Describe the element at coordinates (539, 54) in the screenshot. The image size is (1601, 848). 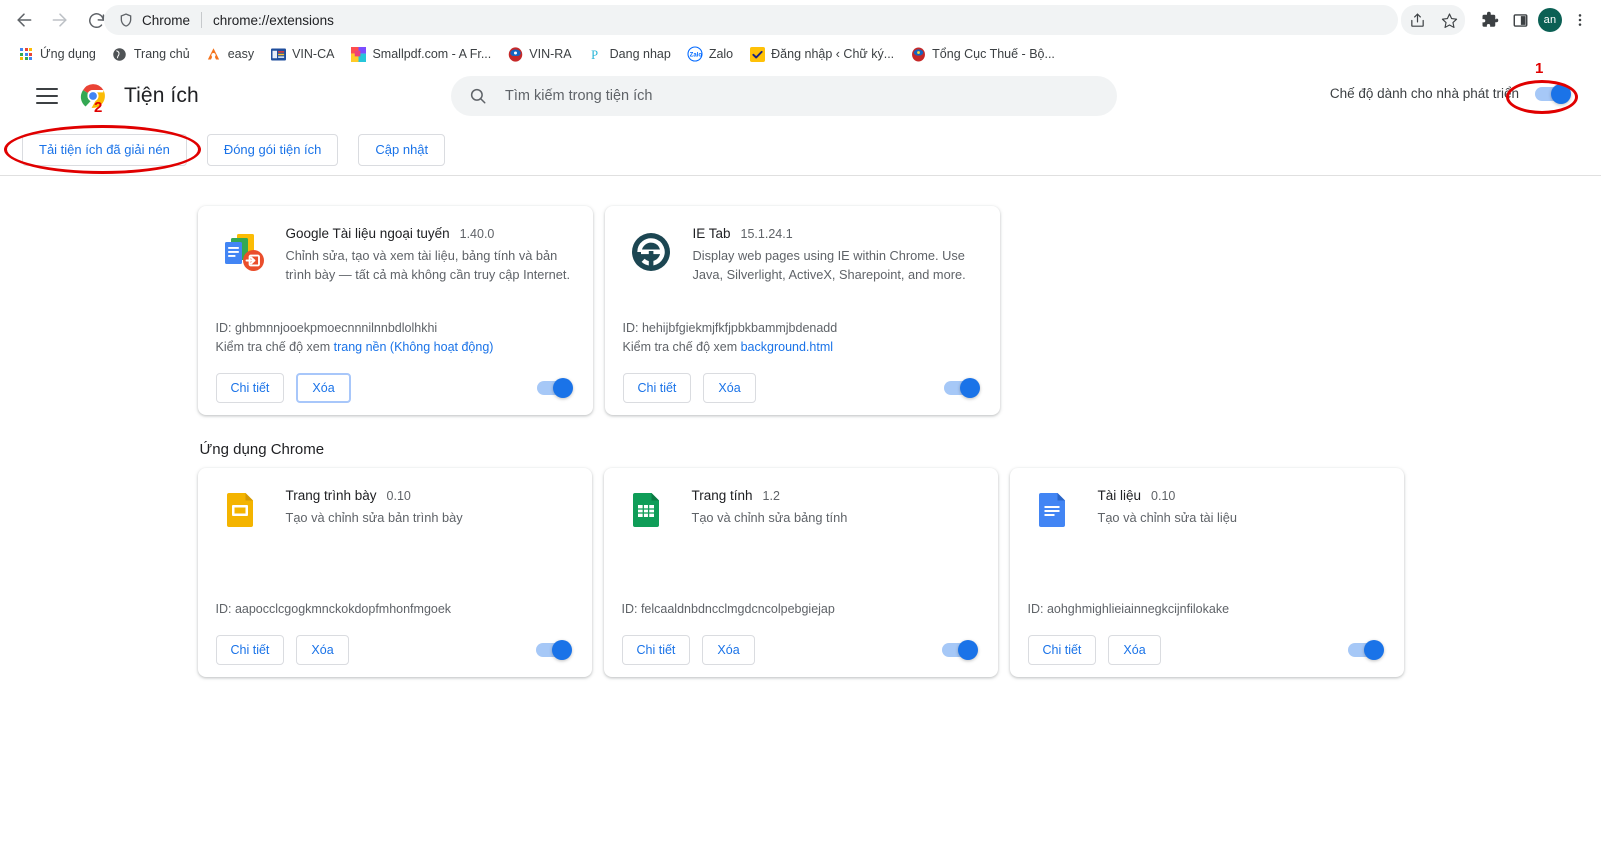
I see `bookmark-vin-ra: VIN-RA` at that location.